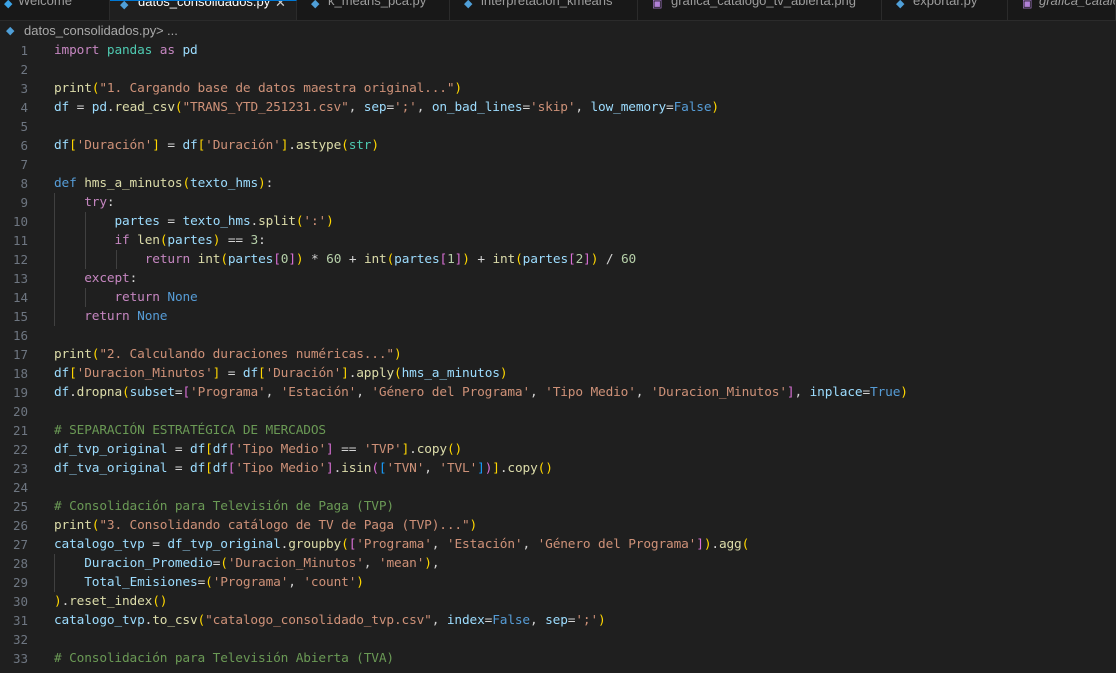 The height and width of the screenshot is (673, 1116). What do you see at coordinates (24, 88) in the screenshot?
I see `line-number: 3` at bounding box center [24, 88].